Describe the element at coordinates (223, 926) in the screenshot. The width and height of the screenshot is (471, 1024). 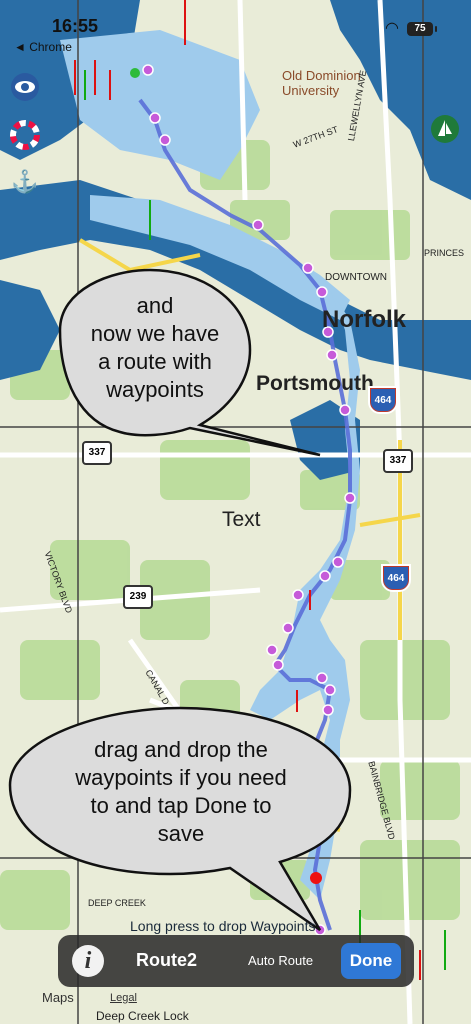
I see `long-press-hint: Long press to drop Waypoints` at that location.